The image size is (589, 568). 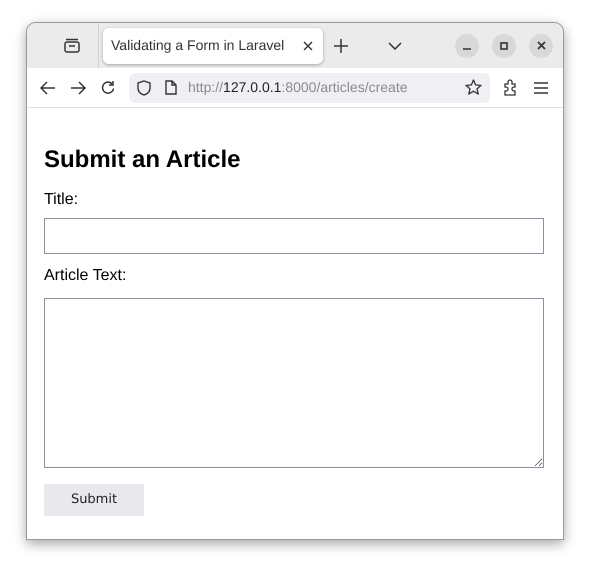 What do you see at coordinates (541, 88) in the screenshot?
I see `menu-icon` at bounding box center [541, 88].